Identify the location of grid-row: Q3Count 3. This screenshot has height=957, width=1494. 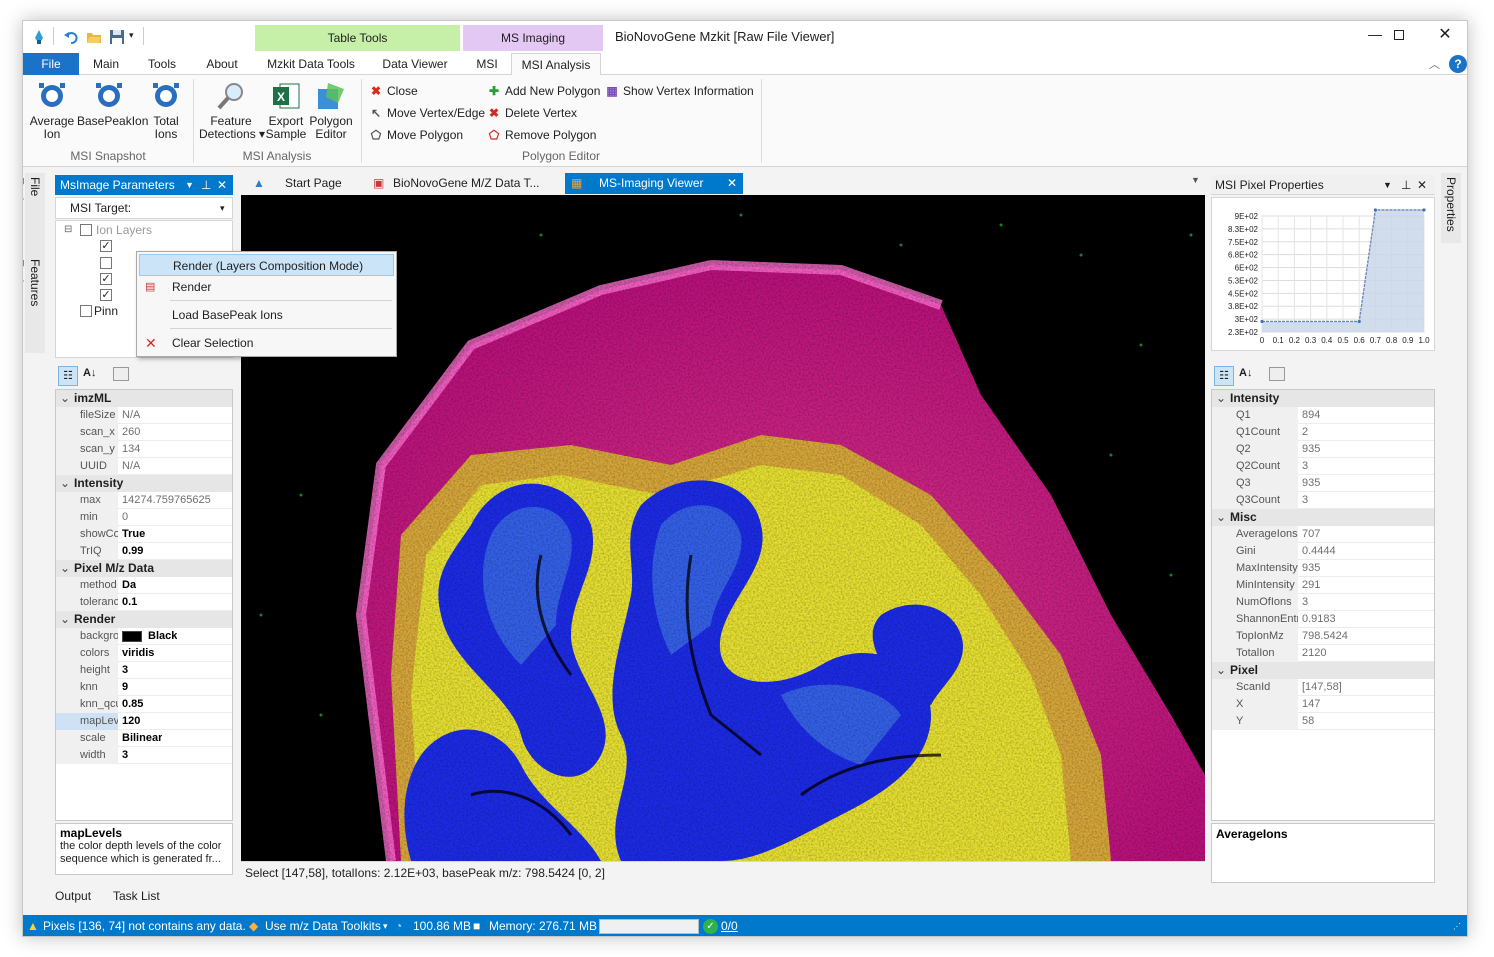
(1323, 500).